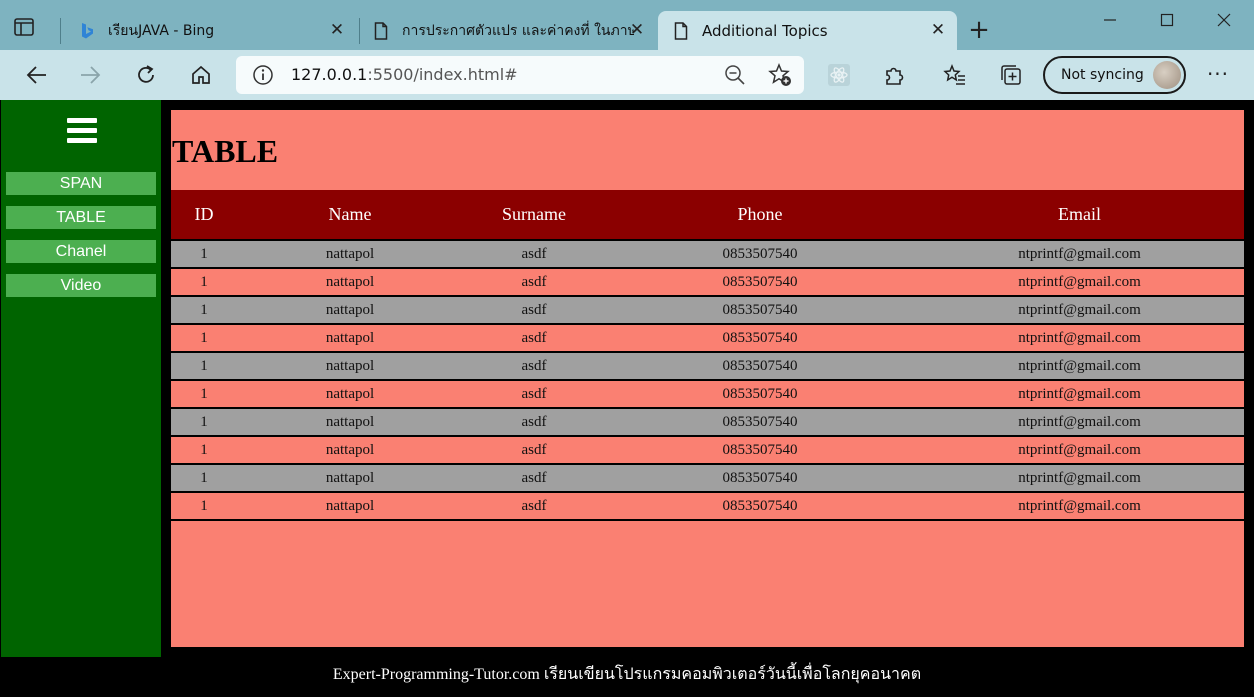 This screenshot has height=697, width=1254. What do you see at coordinates (735, 75) in the screenshot?
I see `zoom-out-icon` at bounding box center [735, 75].